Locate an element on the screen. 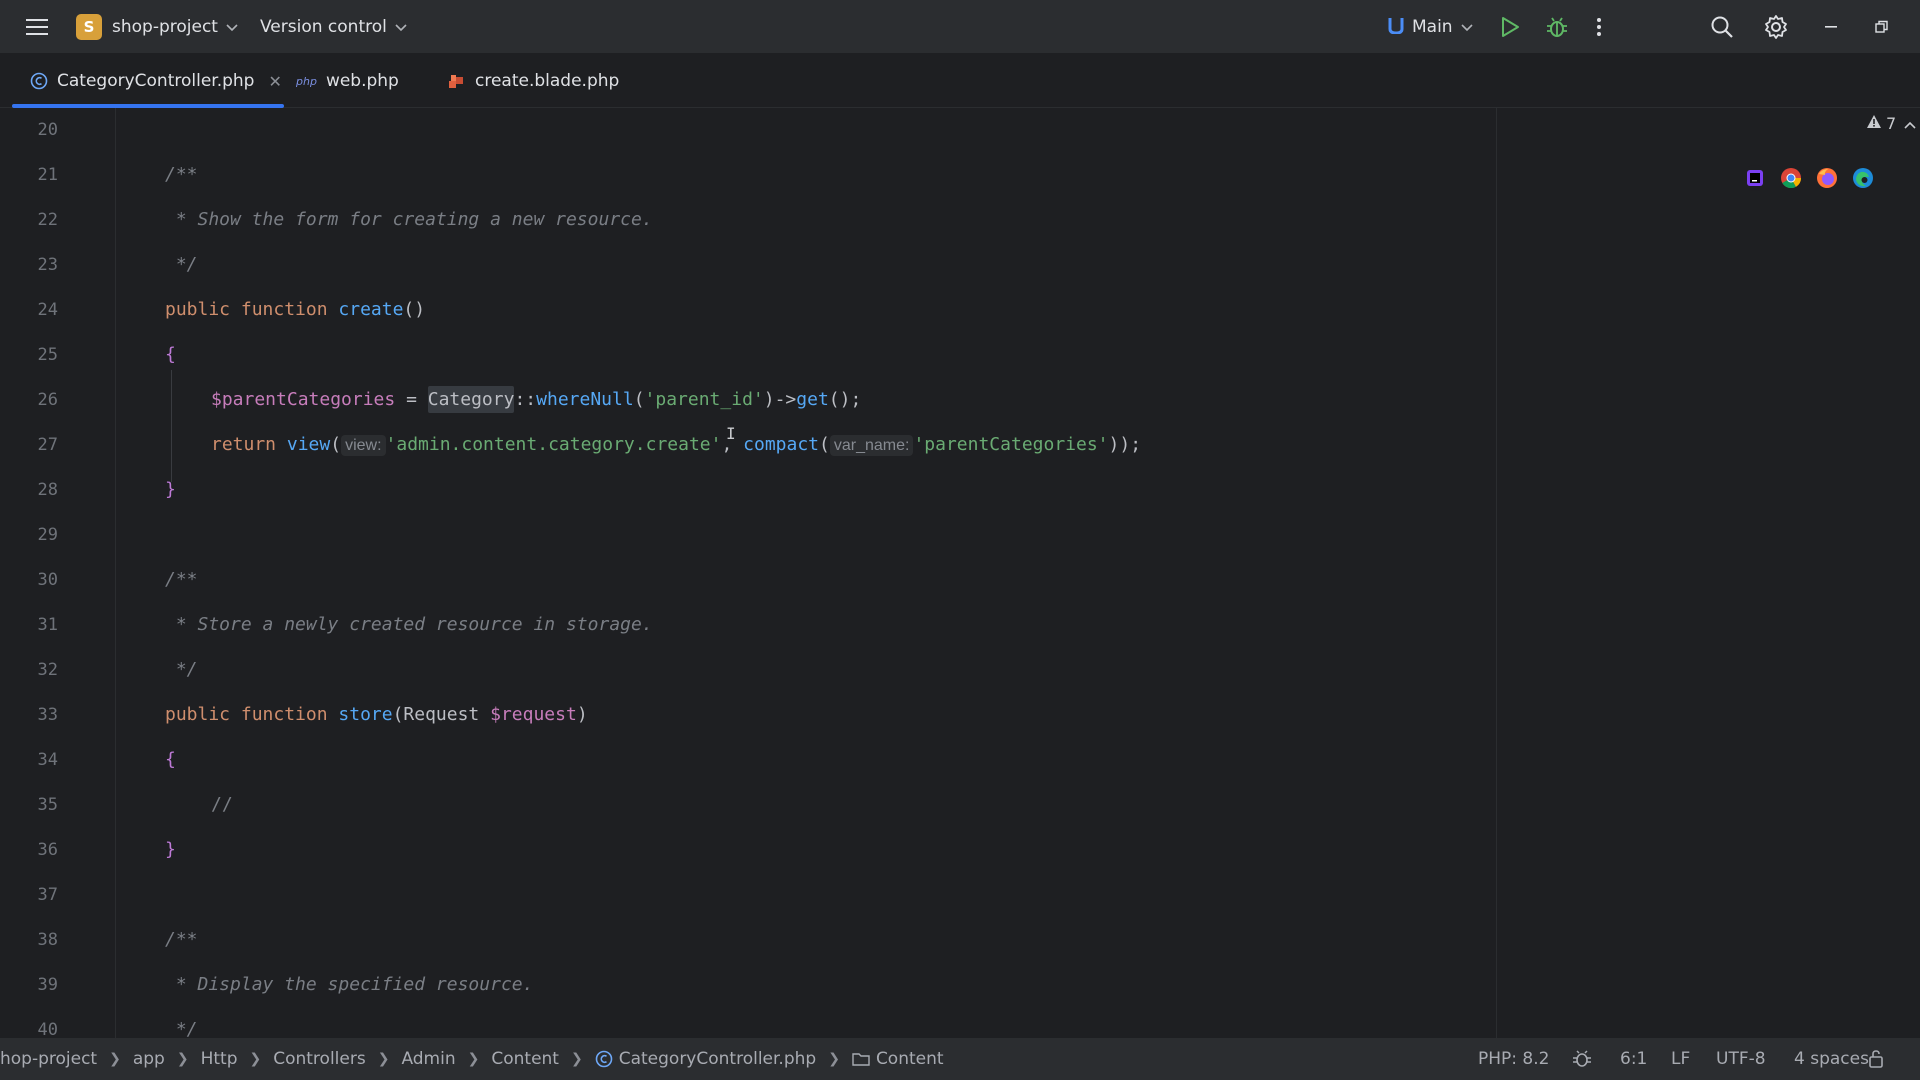 This screenshot has width=1920, height=1080. restore-window-icon is located at coordinates (1882, 27).